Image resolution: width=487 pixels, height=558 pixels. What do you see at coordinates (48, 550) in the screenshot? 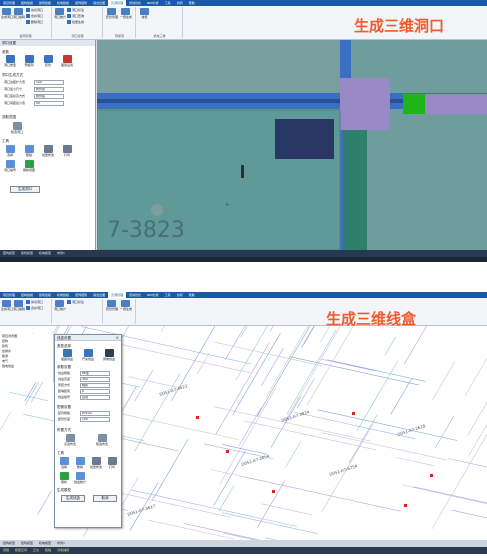
I see `status-item: 极轴` at bounding box center [48, 550].